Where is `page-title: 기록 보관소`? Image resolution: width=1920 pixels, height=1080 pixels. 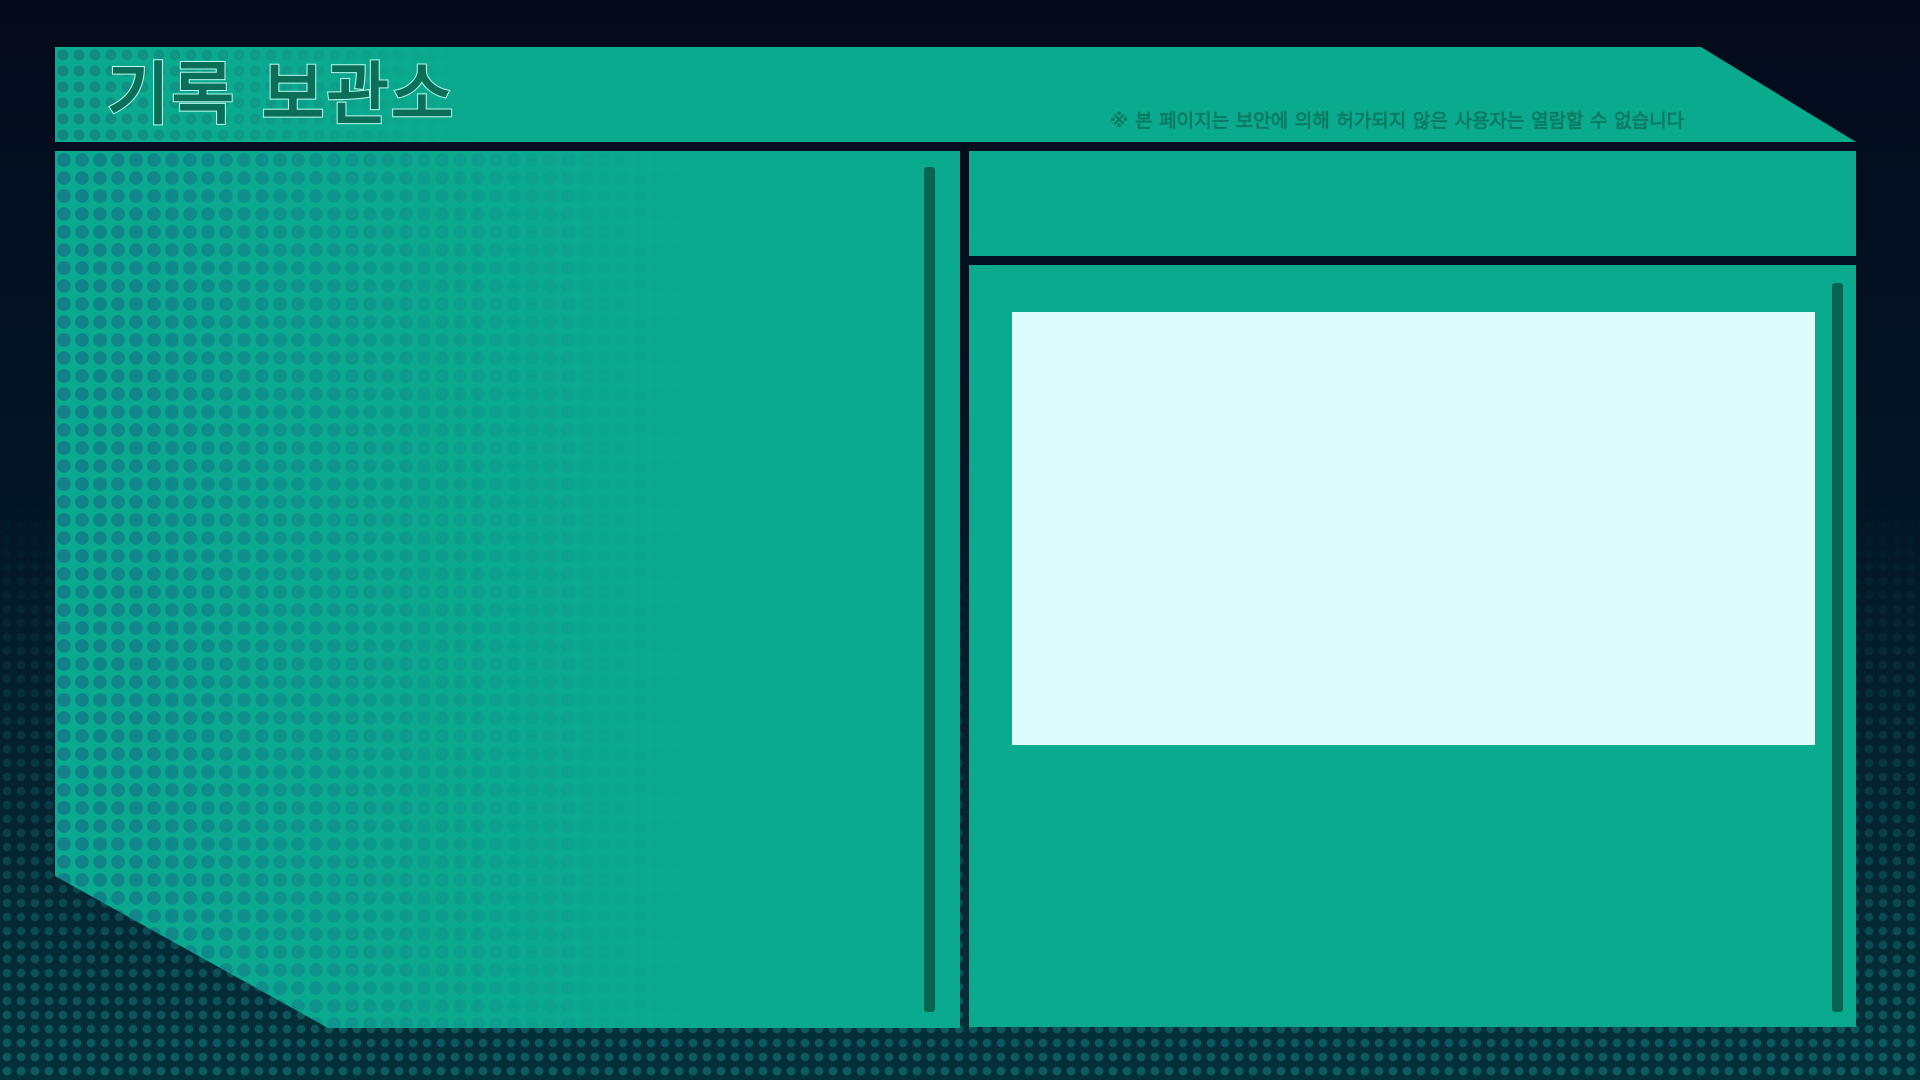 page-title: 기록 보관소 is located at coordinates (281, 96).